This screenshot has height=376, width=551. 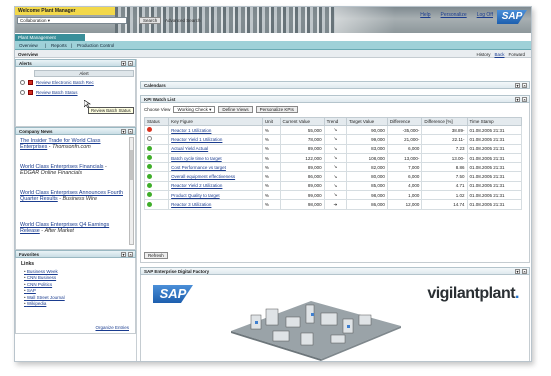 I want to click on log-off-link: Log Off, so click(x=485, y=15).